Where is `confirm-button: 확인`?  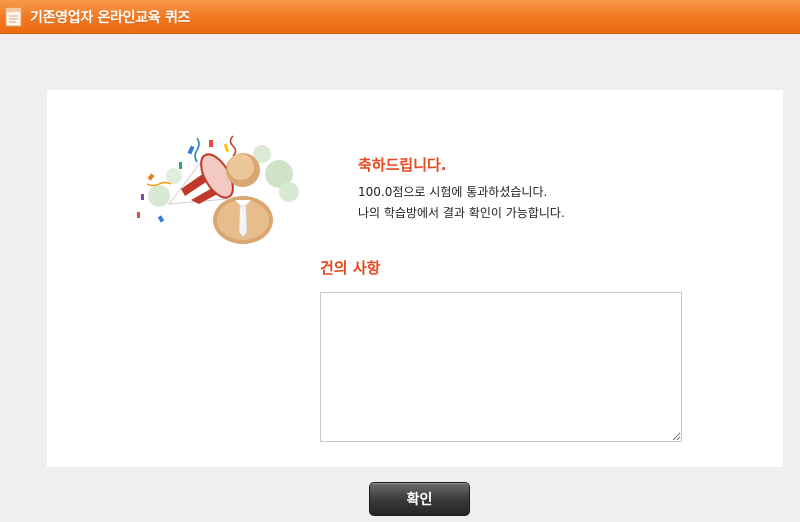
confirm-button: 확인 is located at coordinates (419, 499).